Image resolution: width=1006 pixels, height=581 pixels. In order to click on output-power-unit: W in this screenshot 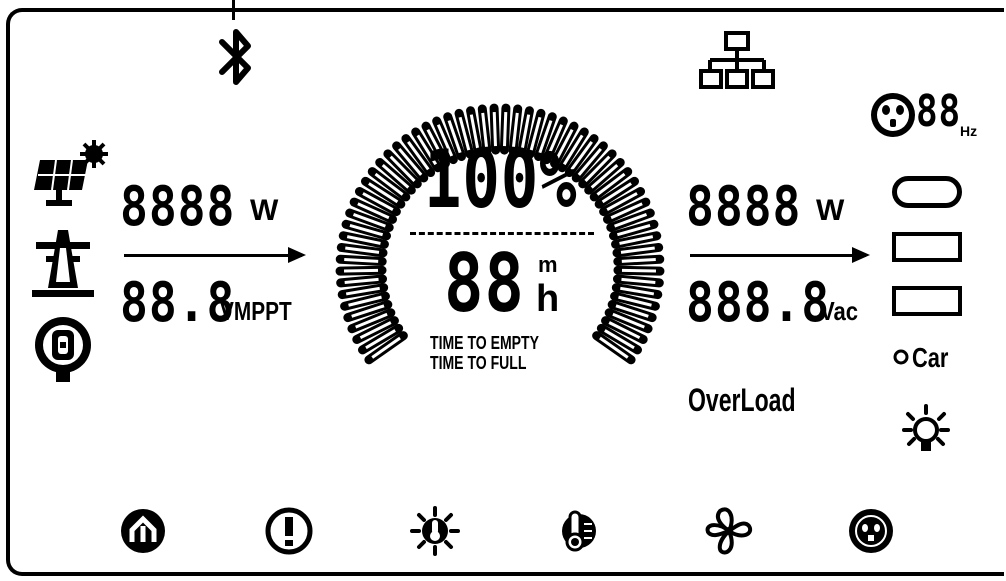, I will do `click(830, 210)`.